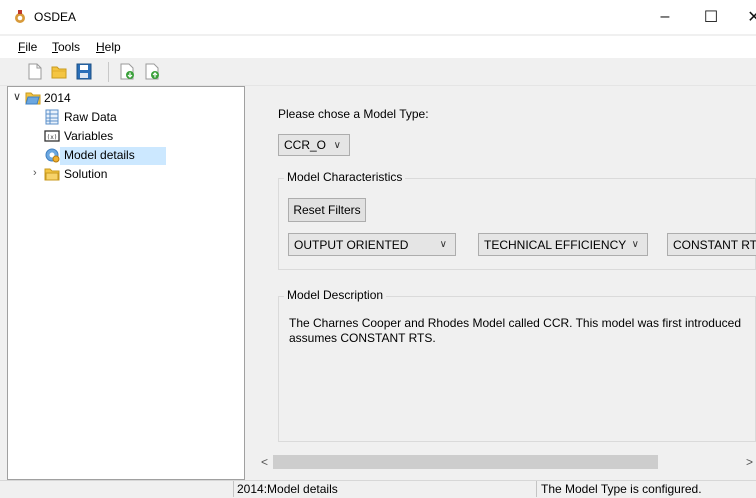 The image size is (756, 498). I want to click on model-type-select: CCR_O ∨, so click(314, 145).